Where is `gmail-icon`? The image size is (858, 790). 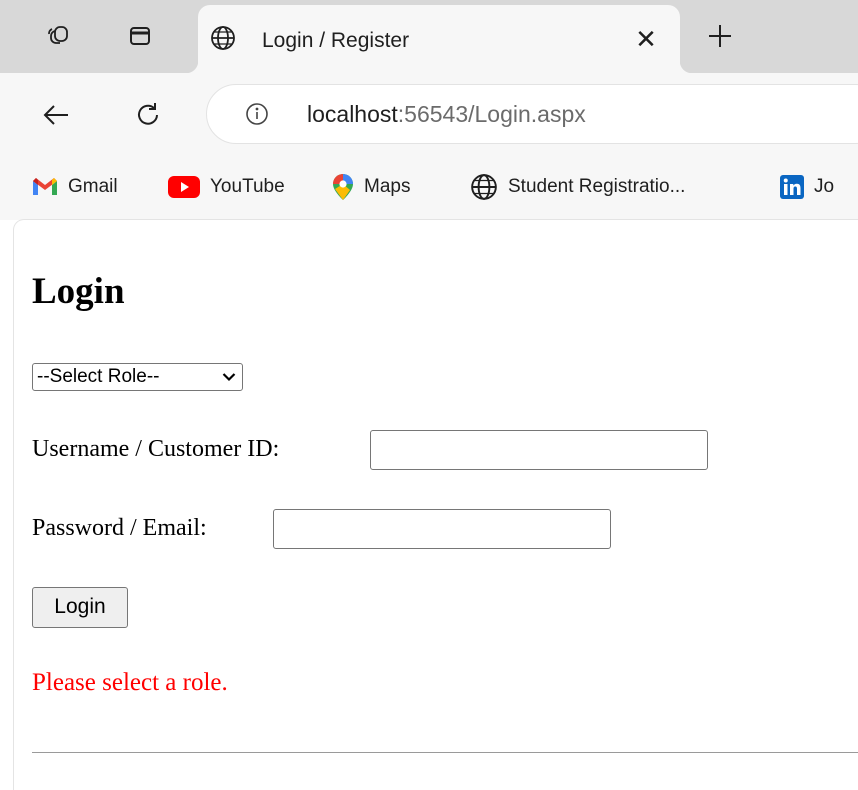
gmail-icon is located at coordinates (45, 186).